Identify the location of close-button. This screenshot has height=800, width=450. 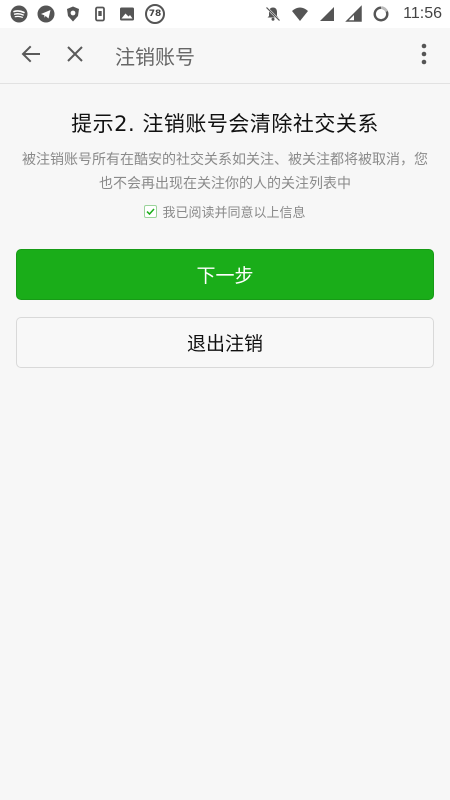
(75, 56).